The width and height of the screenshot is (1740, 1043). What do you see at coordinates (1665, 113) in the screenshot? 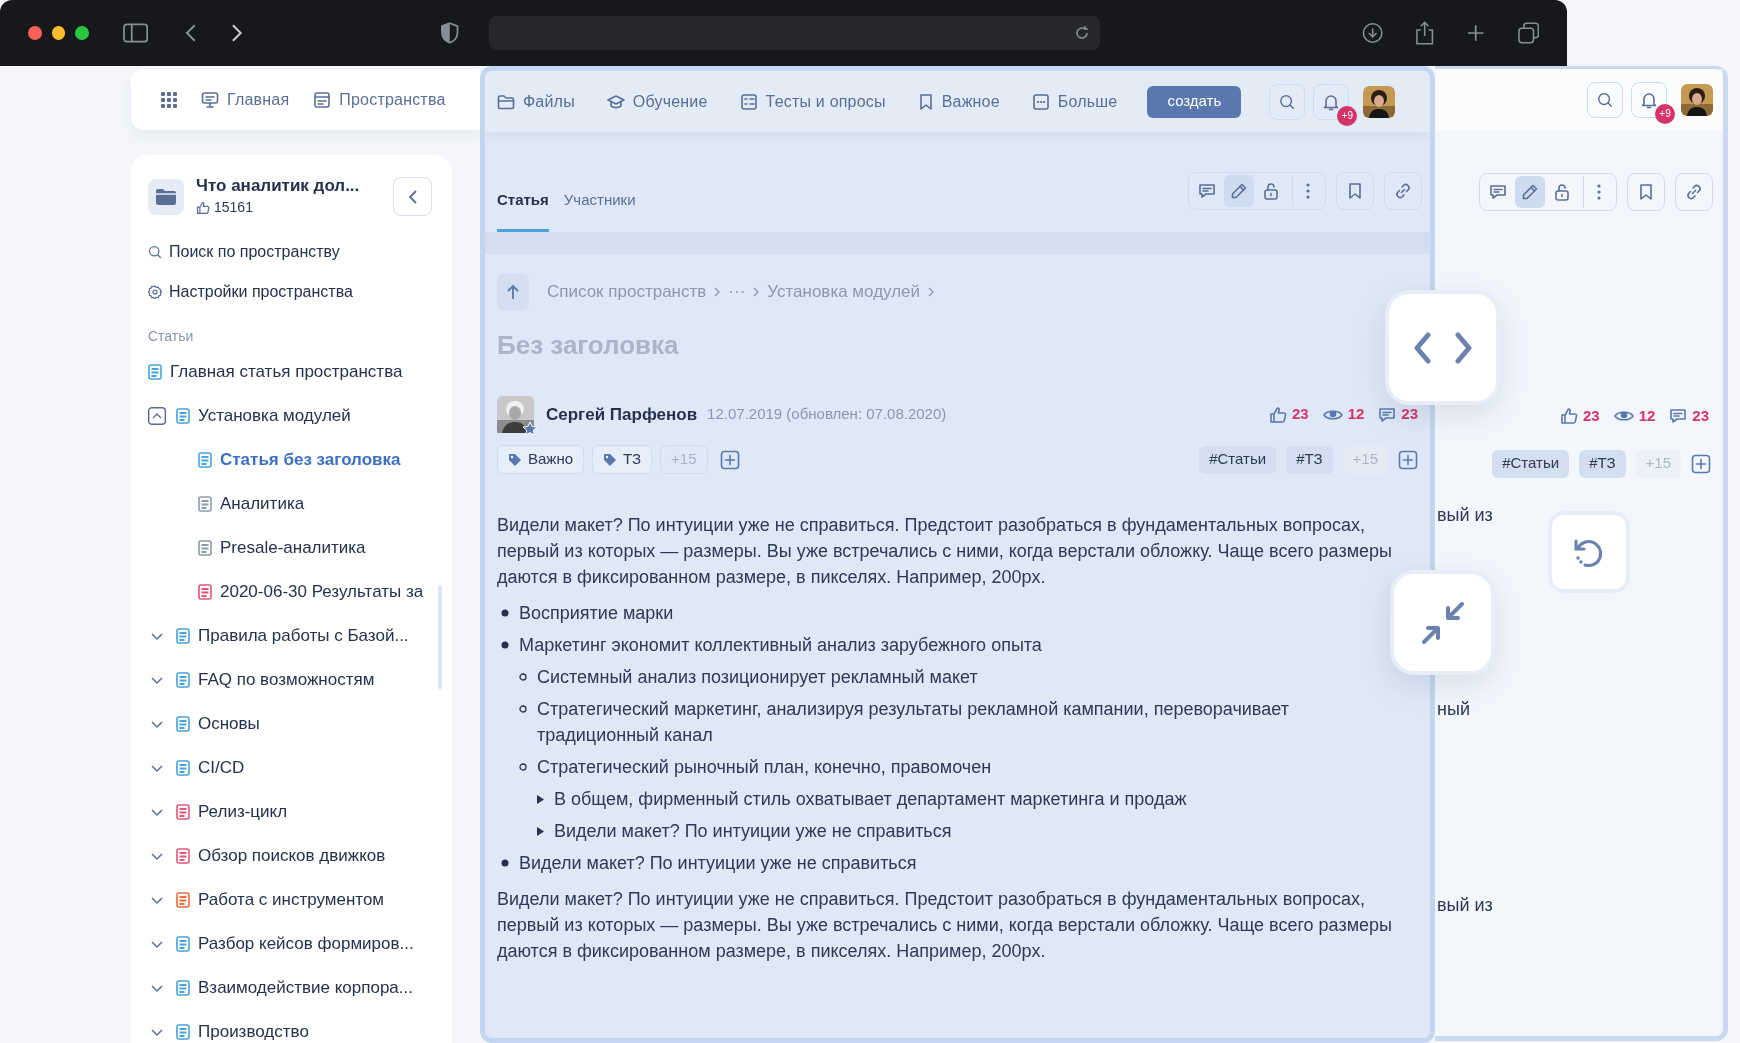
I see `notification-badge: +9` at bounding box center [1665, 113].